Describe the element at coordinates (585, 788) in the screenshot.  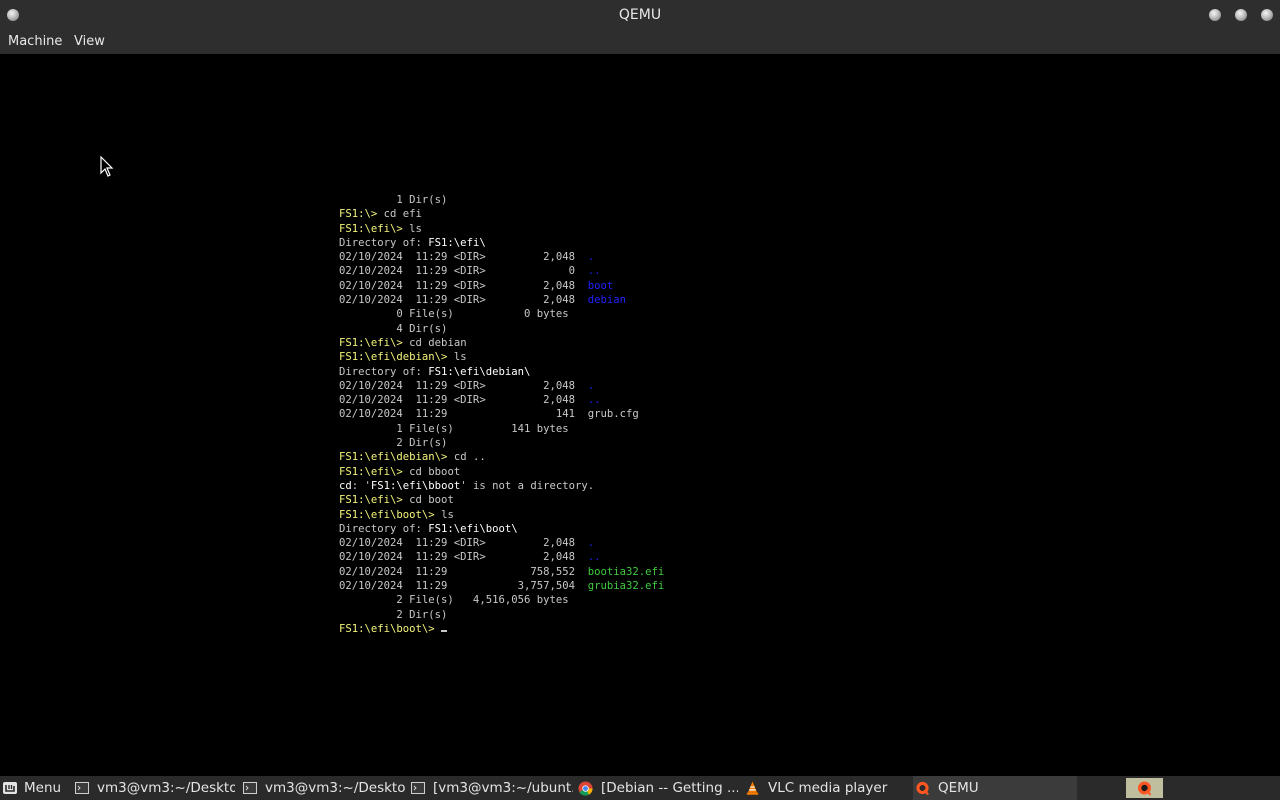
I see `chrome-icon` at that location.